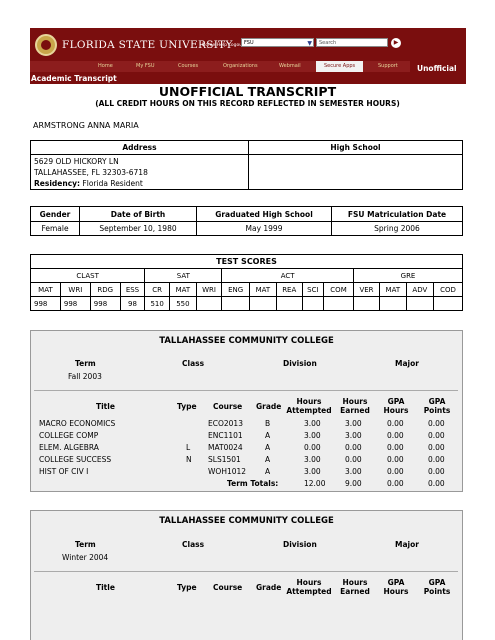  What do you see at coordinates (247, 91) in the screenshot?
I see `page-title: UNOFFICIAL TRANSCRIPT` at bounding box center [247, 91].